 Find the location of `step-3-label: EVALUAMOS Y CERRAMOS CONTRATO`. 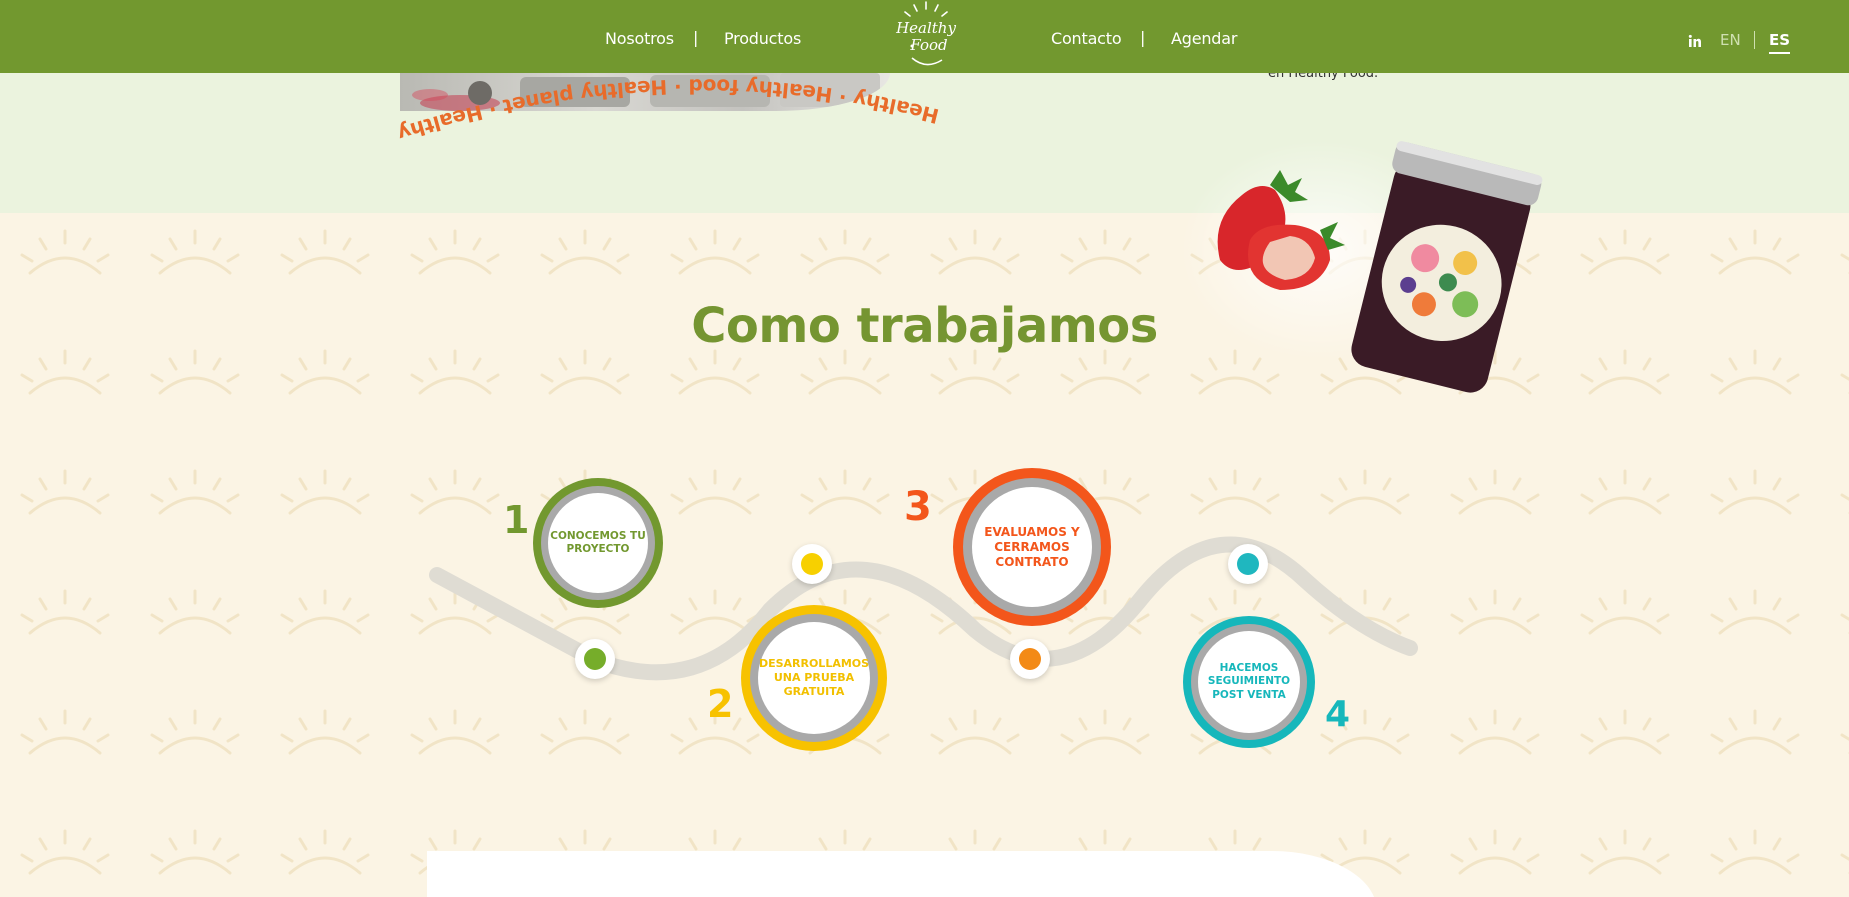

step-3-label: EVALUAMOS Y CERRAMOS CONTRATO is located at coordinates (1032, 547).